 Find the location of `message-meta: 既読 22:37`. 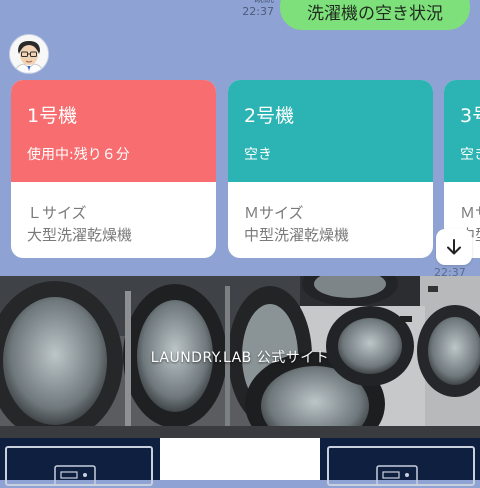

message-meta: 既読 22:37 is located at coordinates (255, 9).